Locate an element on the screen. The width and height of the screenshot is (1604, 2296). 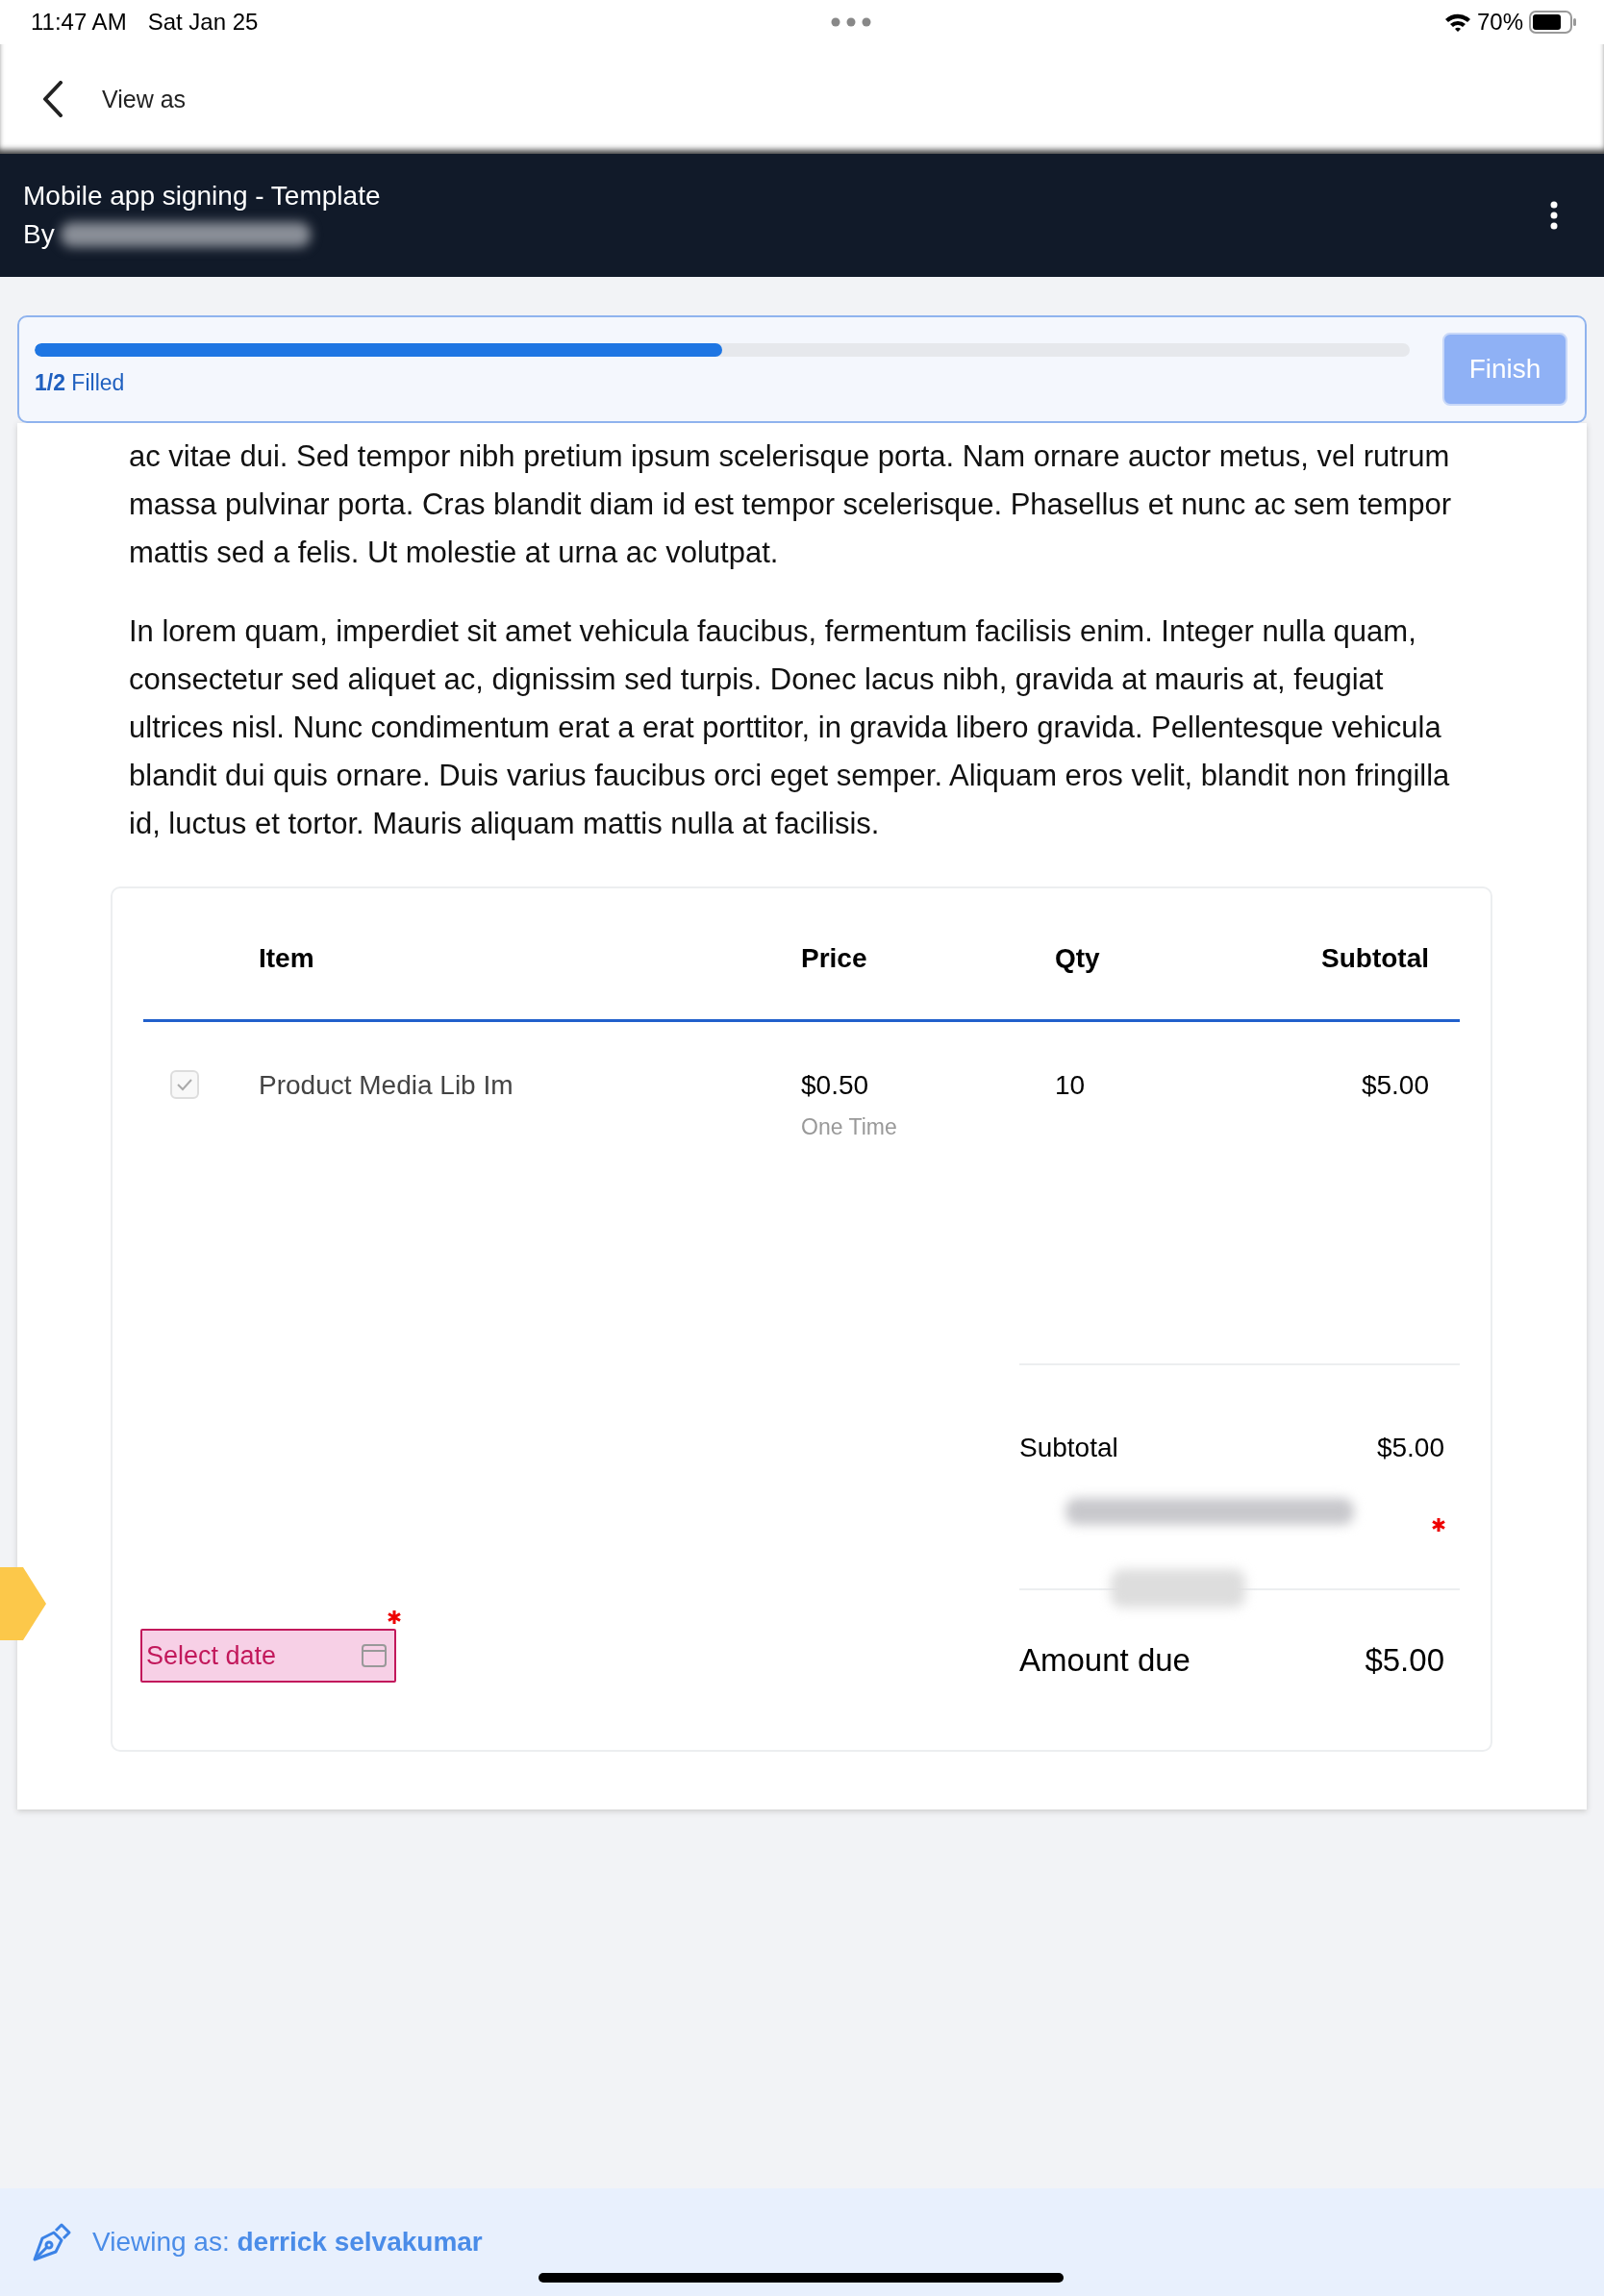
check-icon is located at coordinates (184, 1084).